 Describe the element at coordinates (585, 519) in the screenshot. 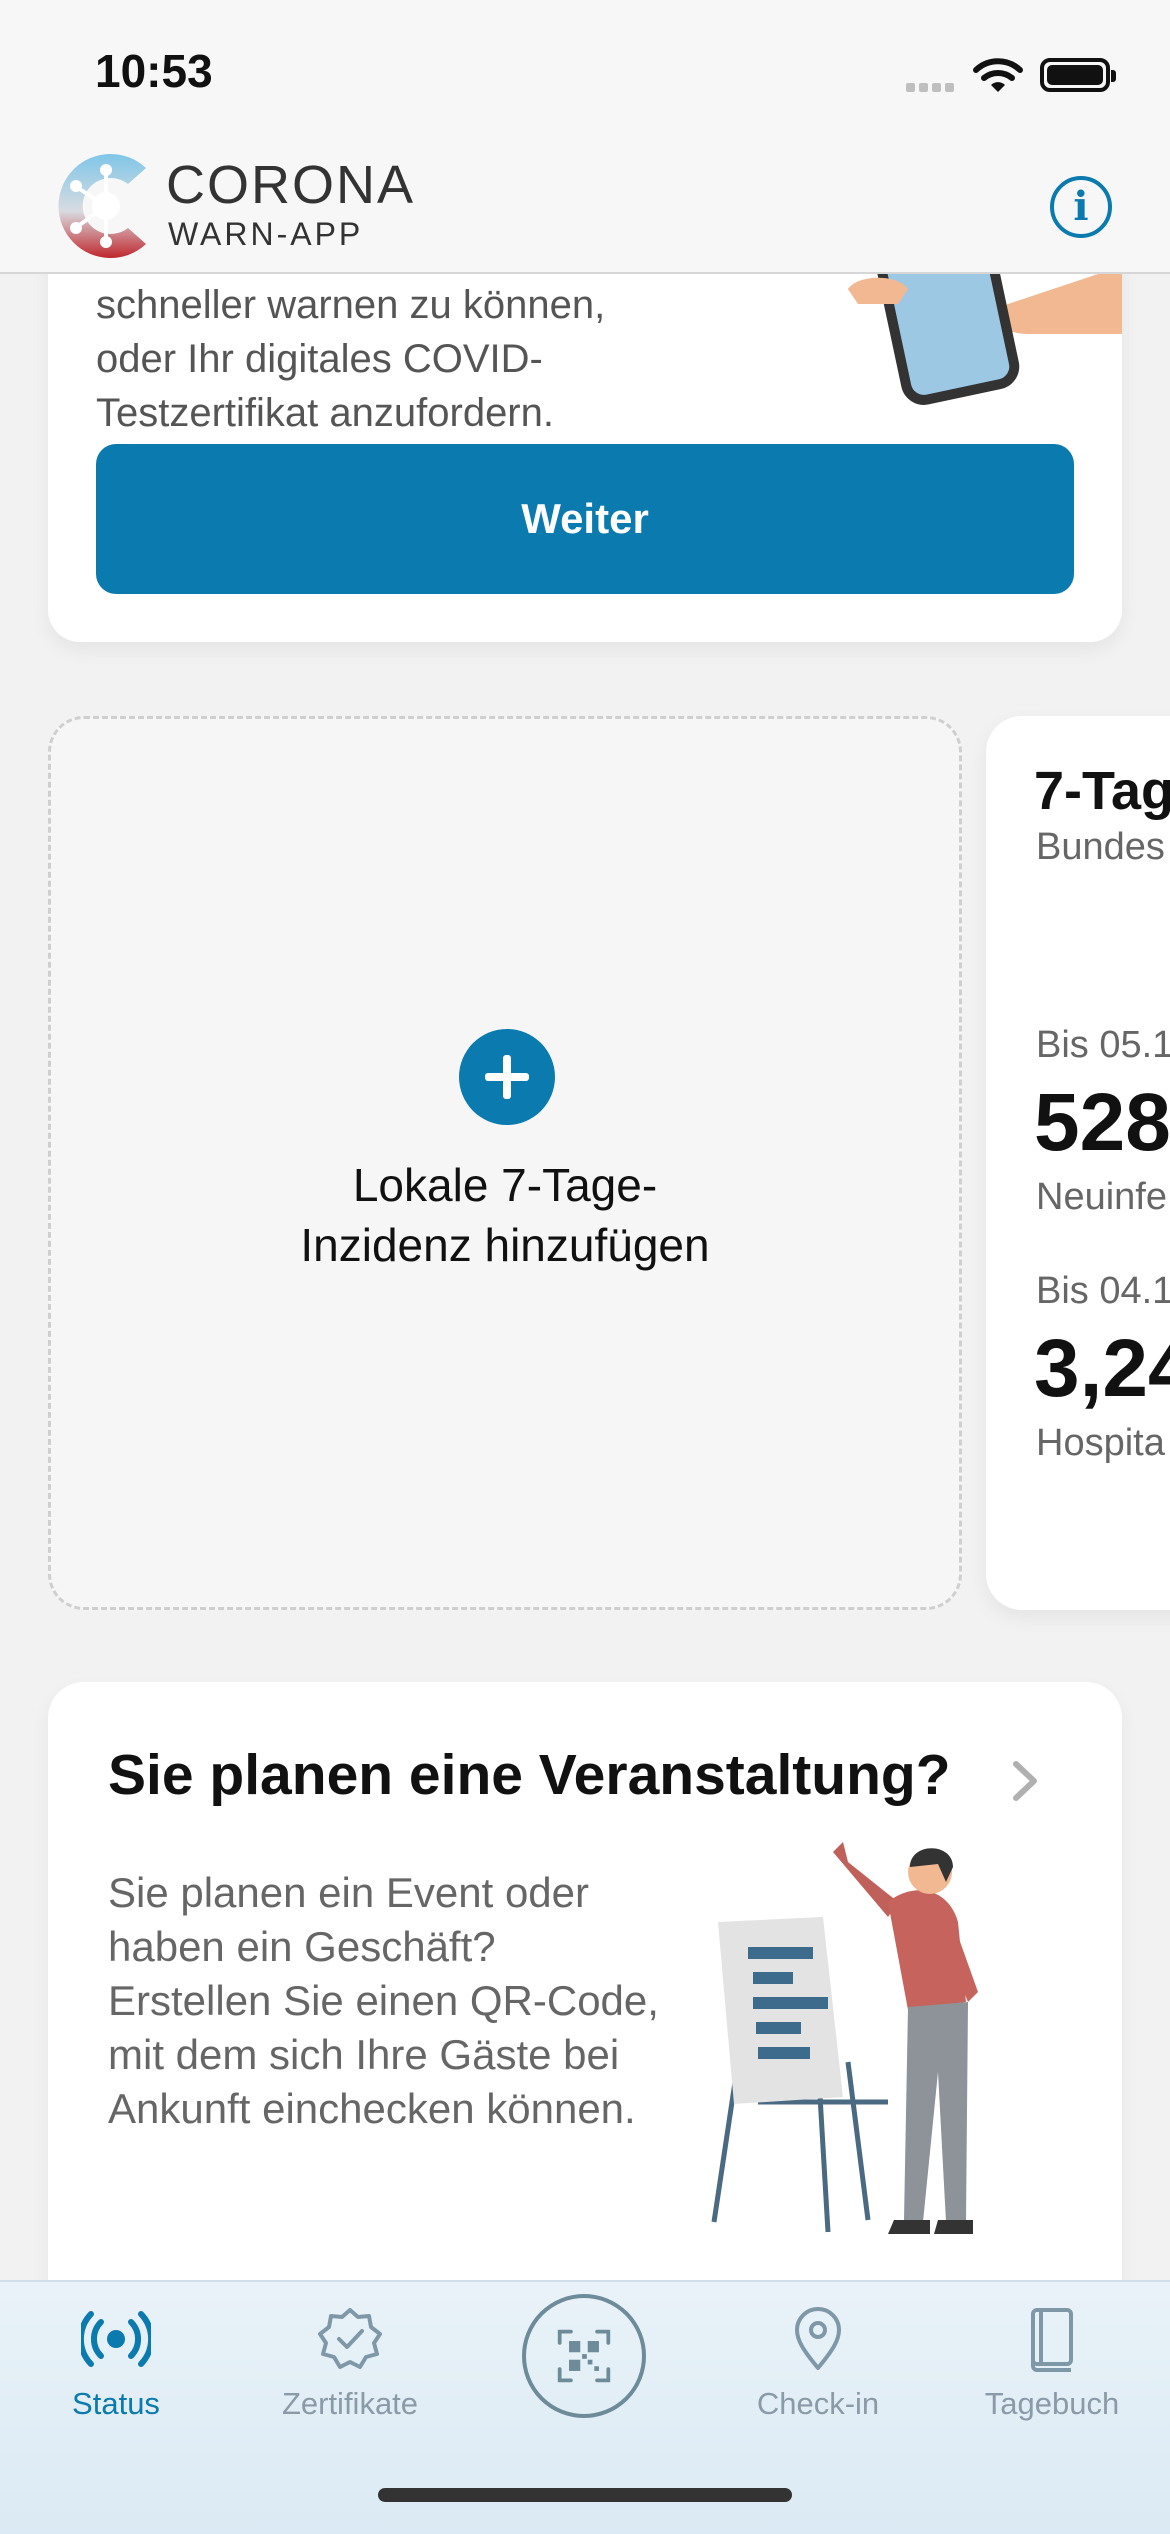

I see `continue-button: Weiter` at that location.